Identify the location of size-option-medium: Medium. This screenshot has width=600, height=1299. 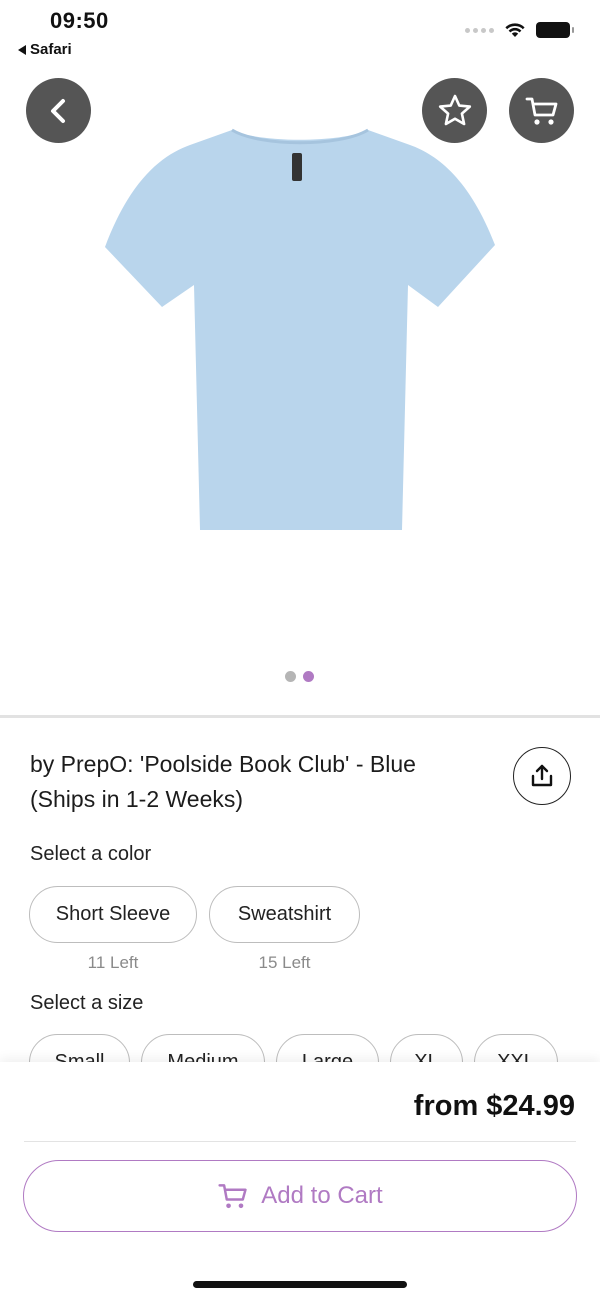
(203, 1049).